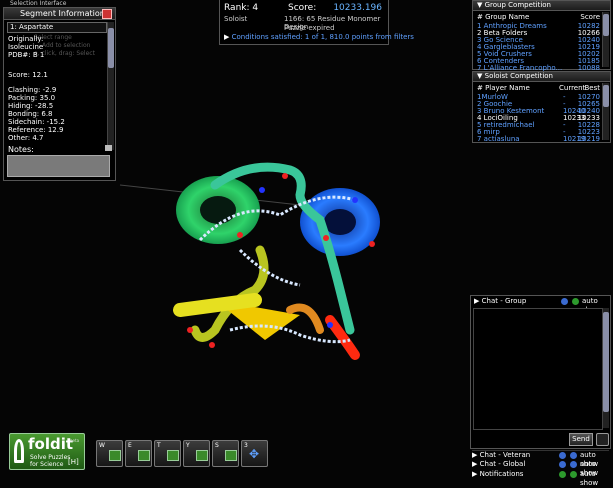 The height and width of the screenshot is (488, 613). Describe the element at coordinates (538, 88) in the screenshot. I see `soloist-header-row: # Player Name Current Best` at that location.